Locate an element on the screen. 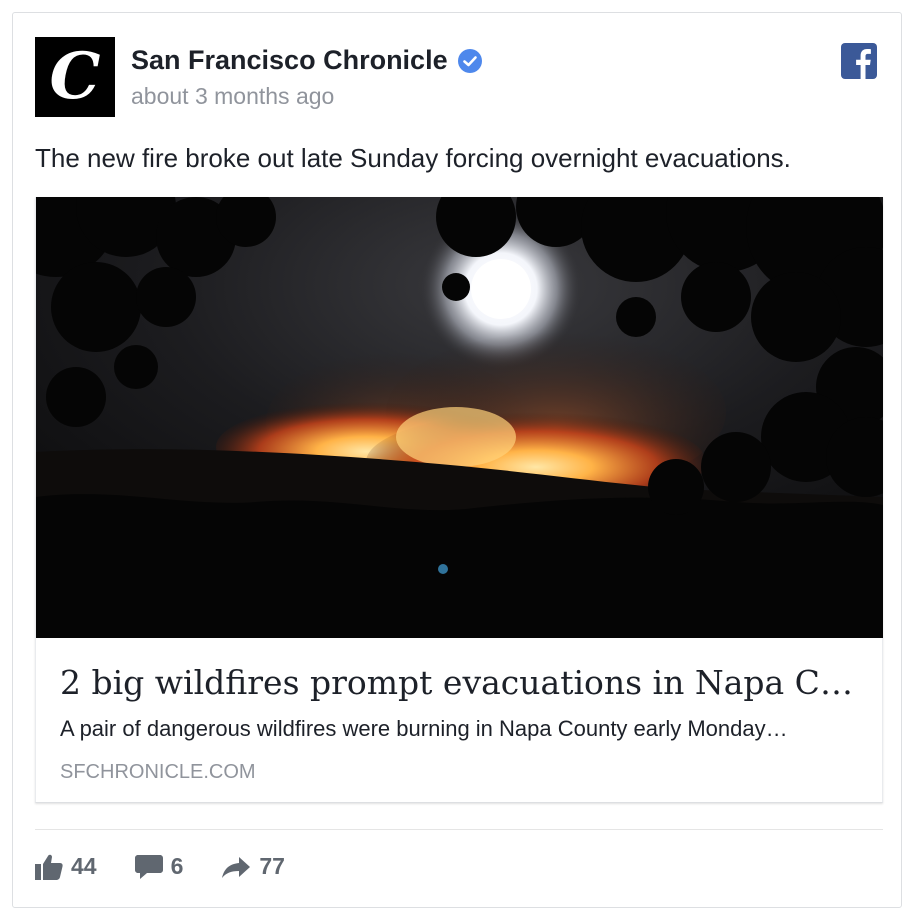  link-domain: SFCHRONICLE.COM is located at coordinates (158, 772).